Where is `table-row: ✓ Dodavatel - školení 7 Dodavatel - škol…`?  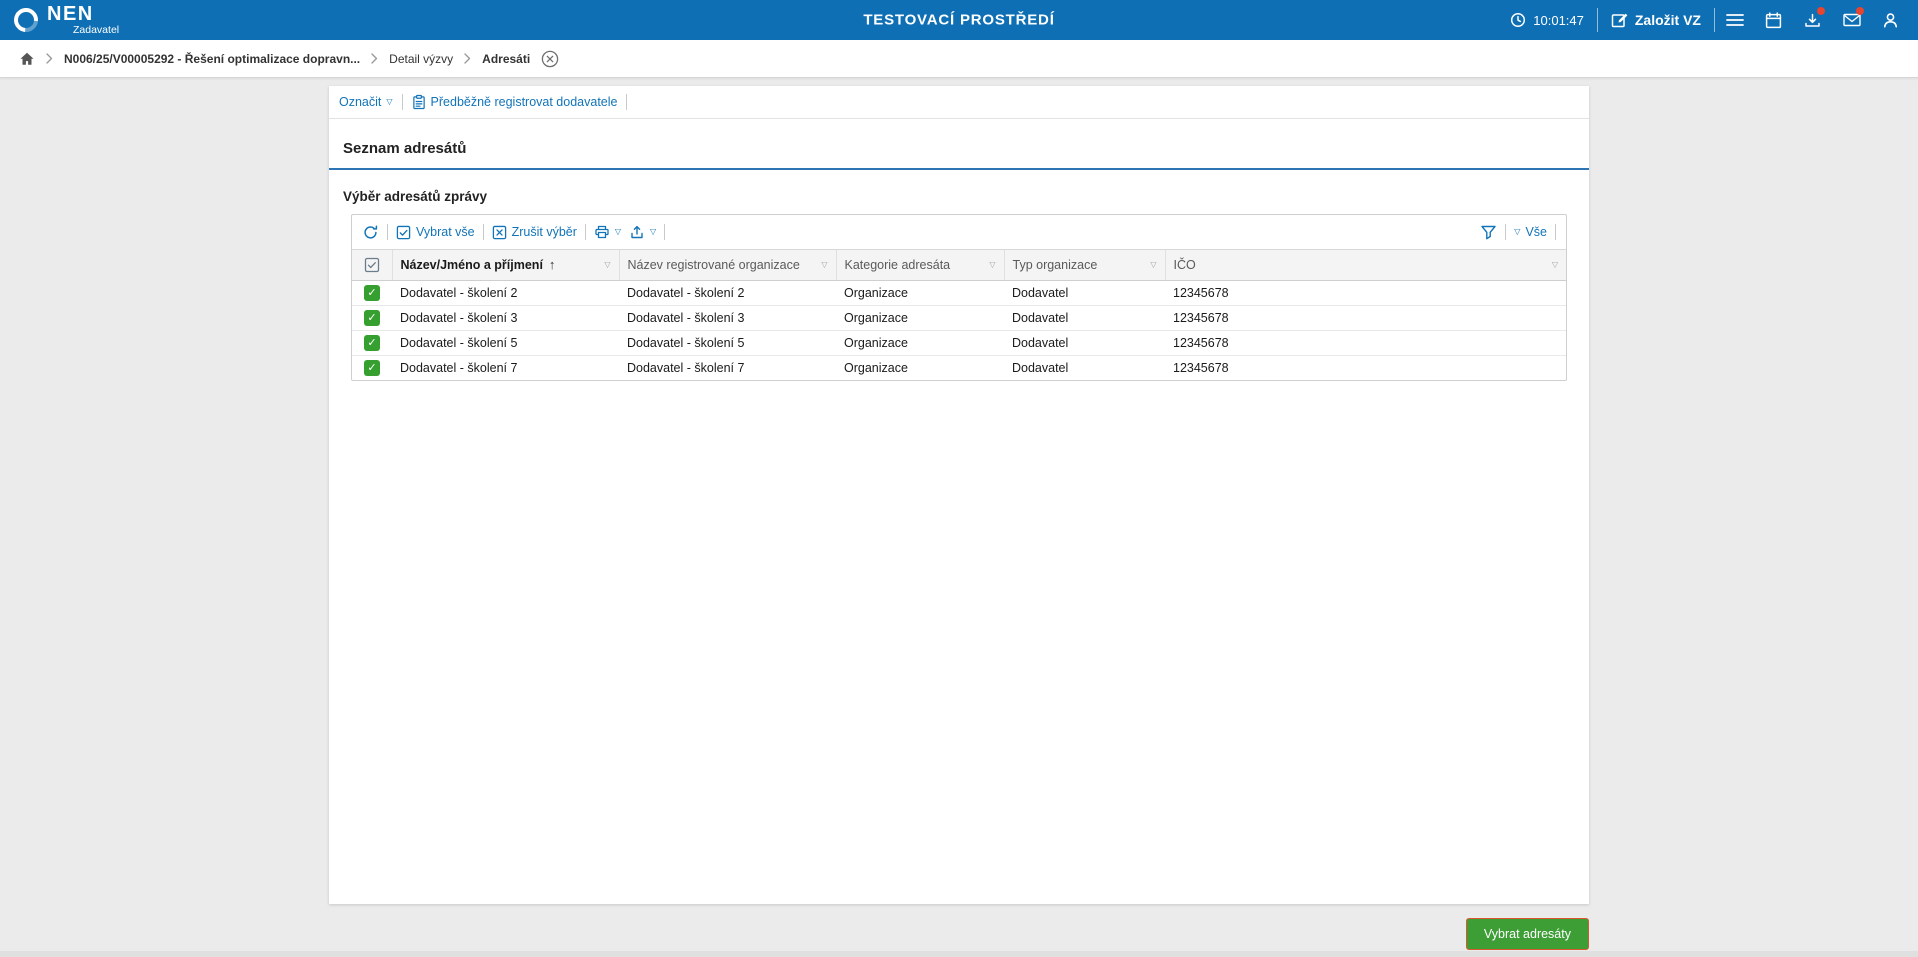
table-row: ✓ Dodavatel - školení 7 Dodavatel - škol… is located at coordinates (959, 367).